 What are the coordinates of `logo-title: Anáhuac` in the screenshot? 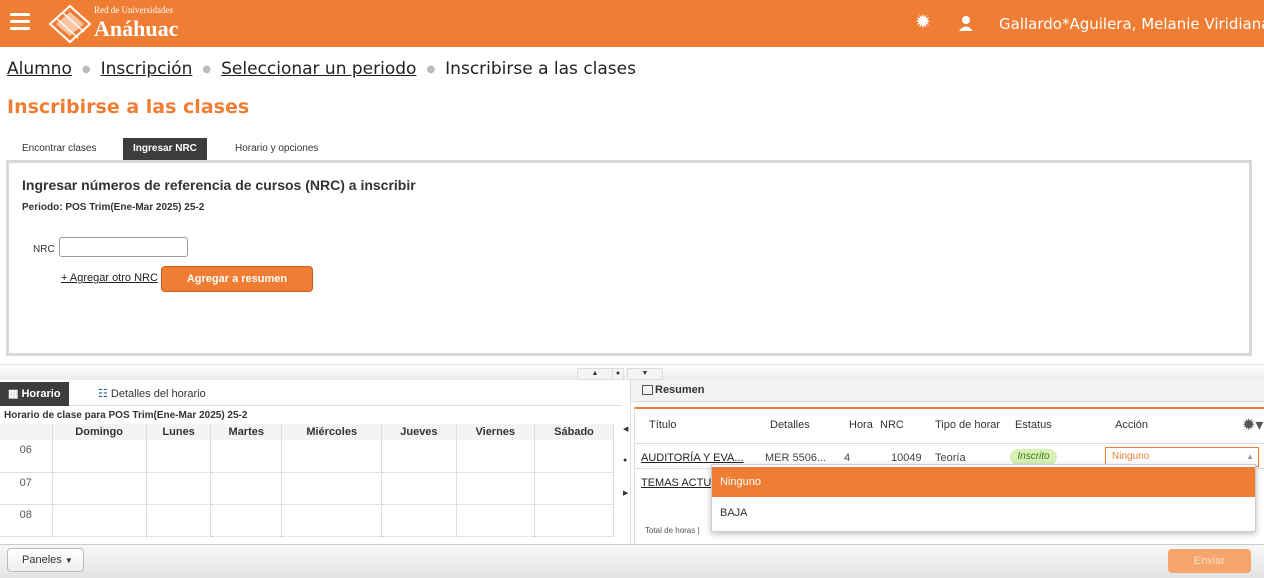 It's located at (136, 28).